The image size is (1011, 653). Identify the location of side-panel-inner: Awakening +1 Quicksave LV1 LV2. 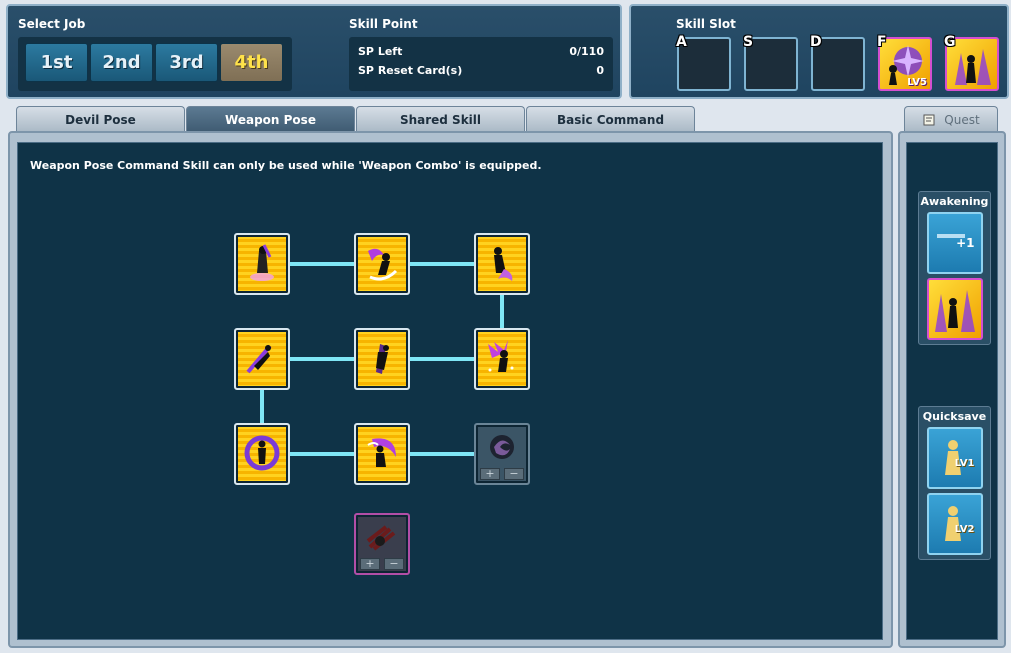
(952, 391).